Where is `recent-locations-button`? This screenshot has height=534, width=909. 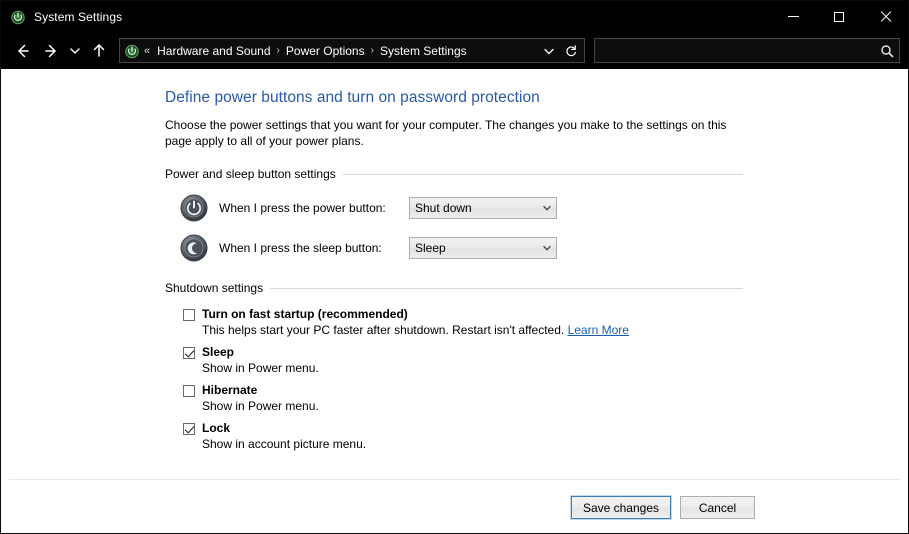
recent-locations-button is located at coordinates (75, 51).